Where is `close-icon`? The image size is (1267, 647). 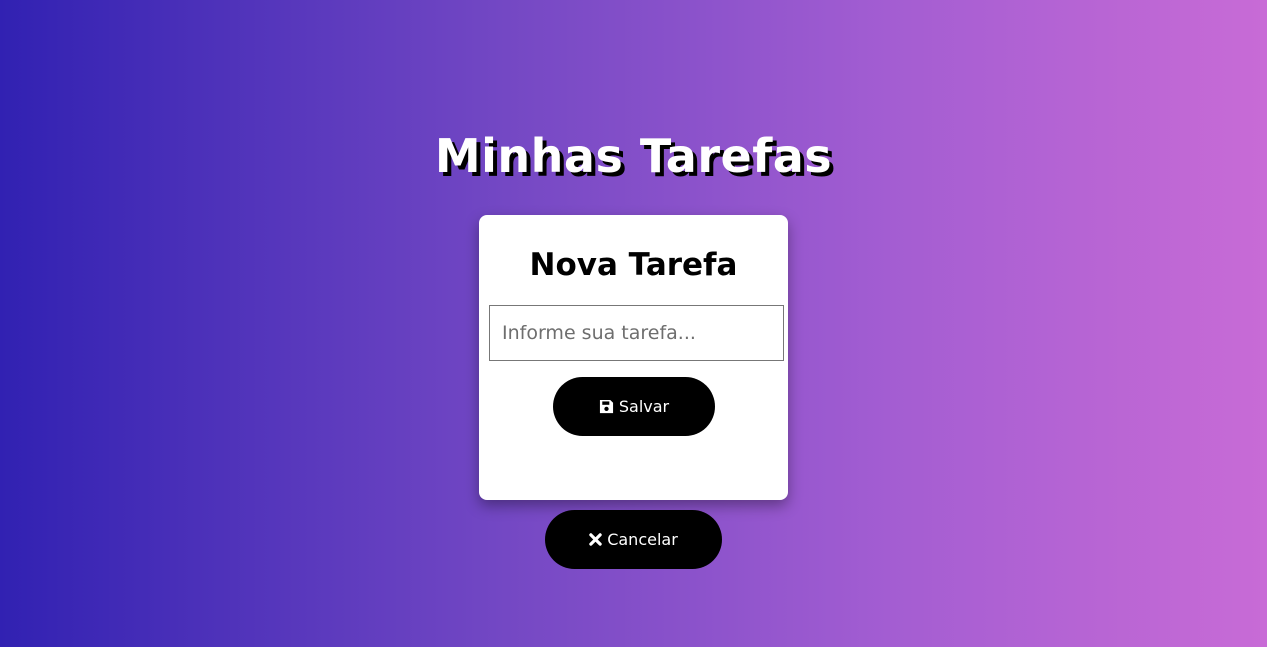
close-icon is located at coordinates (595, 539).